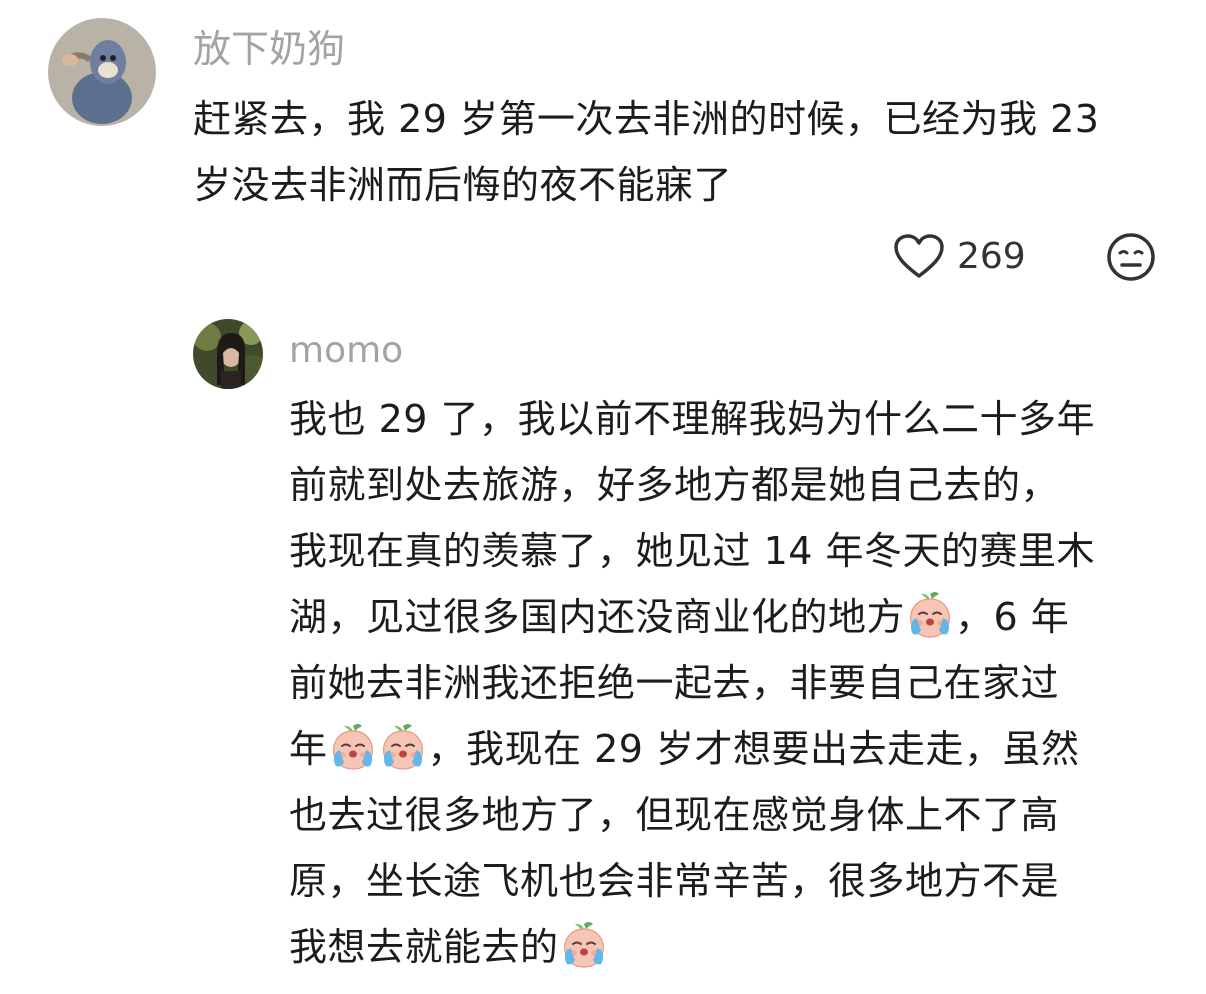 The height and width of the screenshot is (994, 1206). I want to click on reply-text-line: 我也 29 了，我以前不理解我妈为什么二十多年, so click(692, 419).